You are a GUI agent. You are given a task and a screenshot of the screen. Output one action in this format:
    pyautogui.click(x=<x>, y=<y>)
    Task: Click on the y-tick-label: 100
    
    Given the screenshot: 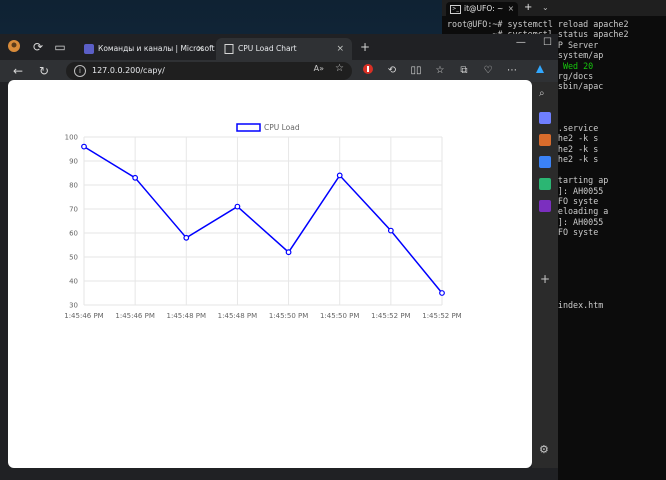 What is the action you would take?
    pyautogui.click(x=71, y=138)
    